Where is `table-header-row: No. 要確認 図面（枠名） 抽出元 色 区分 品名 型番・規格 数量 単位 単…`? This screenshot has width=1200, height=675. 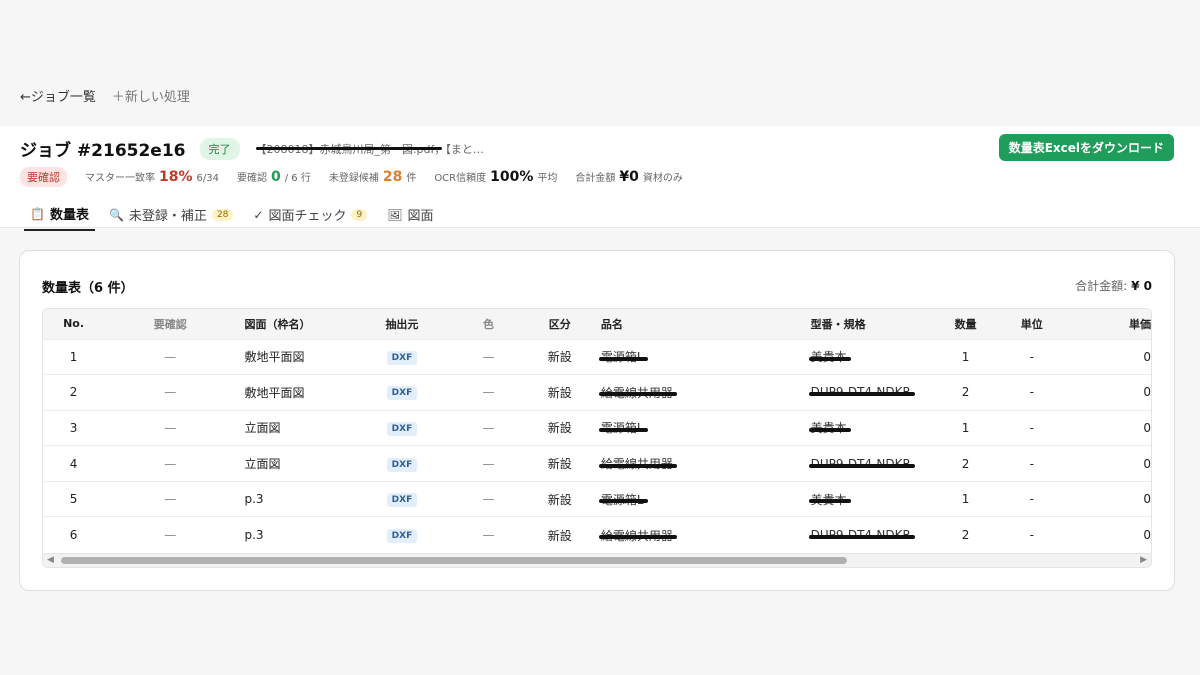
table-header-row: No. 要確認 図面（枠名） 抽出元 色 区分 品名 型番・規格 数量 単位 単… is located at coordinates (597, 324).